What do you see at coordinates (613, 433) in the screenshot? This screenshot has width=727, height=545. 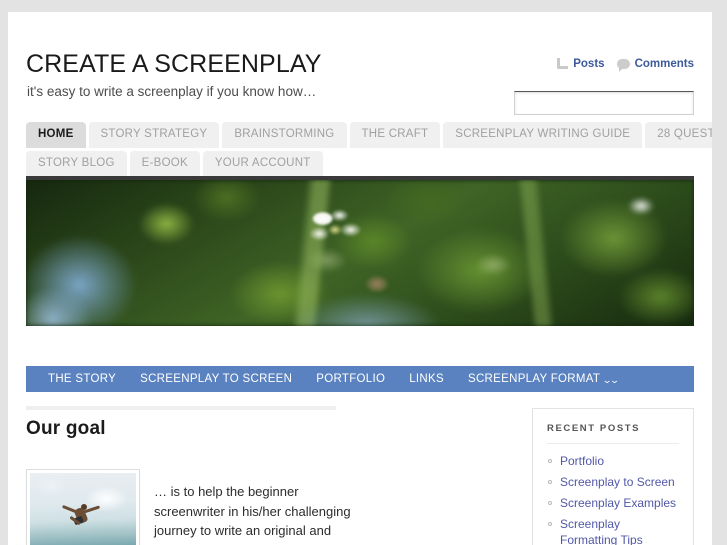 I see `widget-title-recent-posts: RECENT POSTS` at bounding box center [613, 433].